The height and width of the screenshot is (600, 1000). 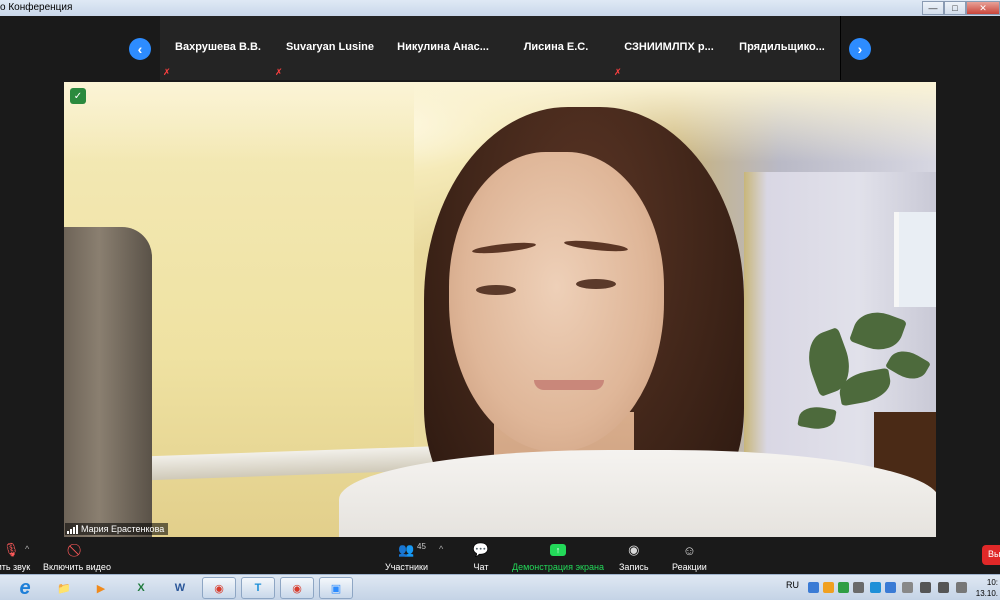 What do you see at coordinates (77, 567) in the screenshot?
I see `start-video-label: Включить видео` at bounding box center [77, 567].